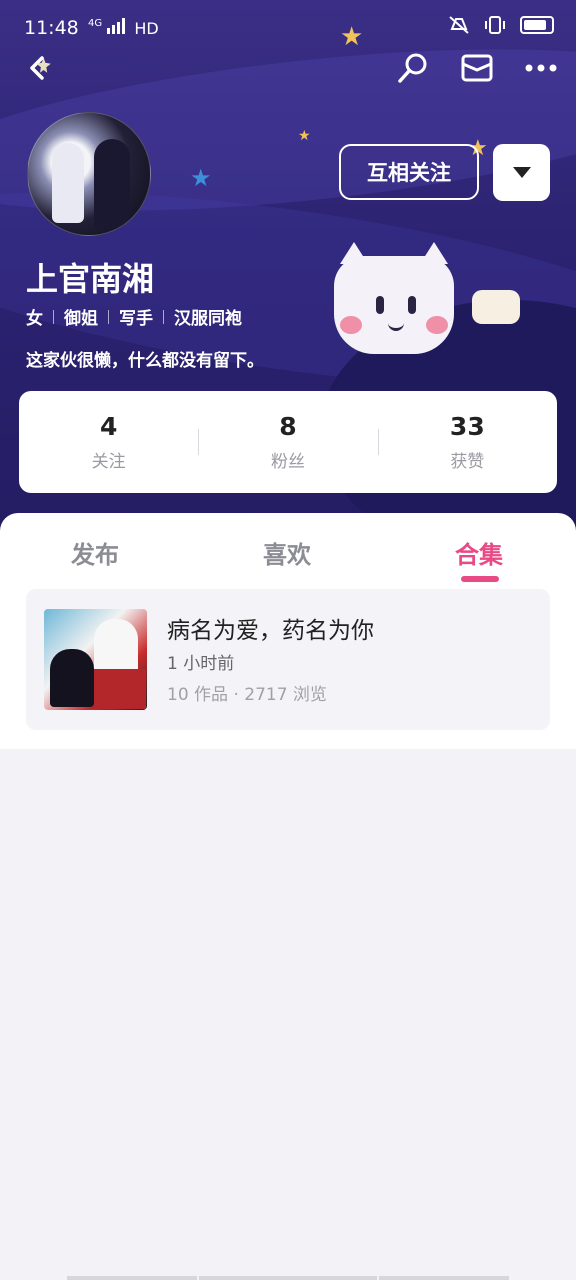 The width and height of the screenshot is (576, 1280). Describe the element at coordinates (146, 28) in the screenshot. I see `hd-indicator: HD` at that location.